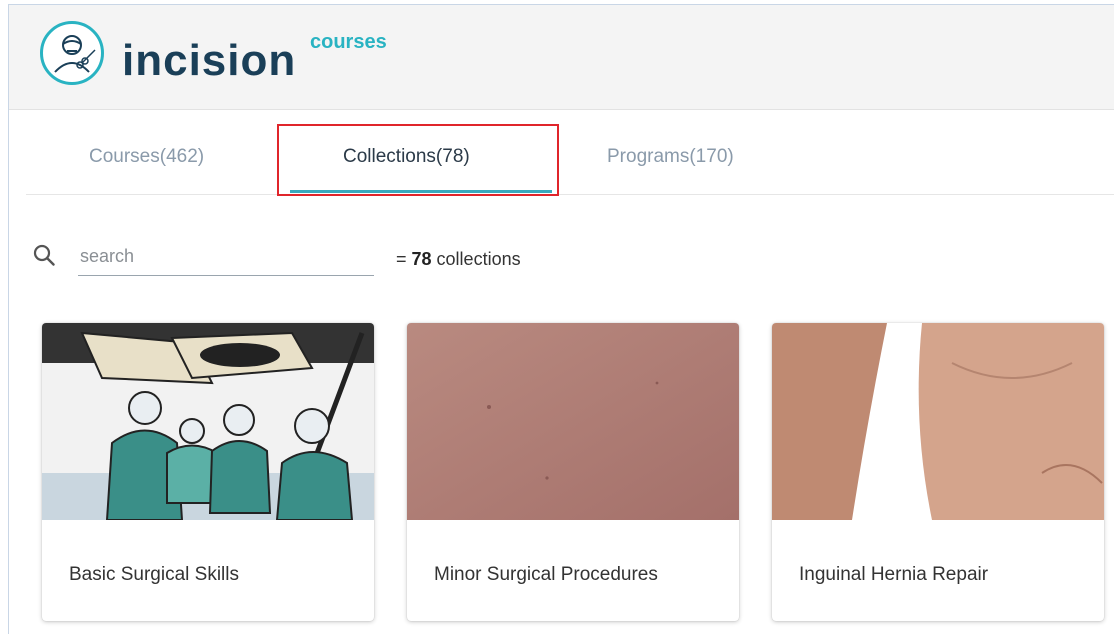 The height and width of the screenshot is (634, 1114). What do you see at coordinates (44, 255) in the screenshot?
I see `search-icon` at bounding box center [44, 255].